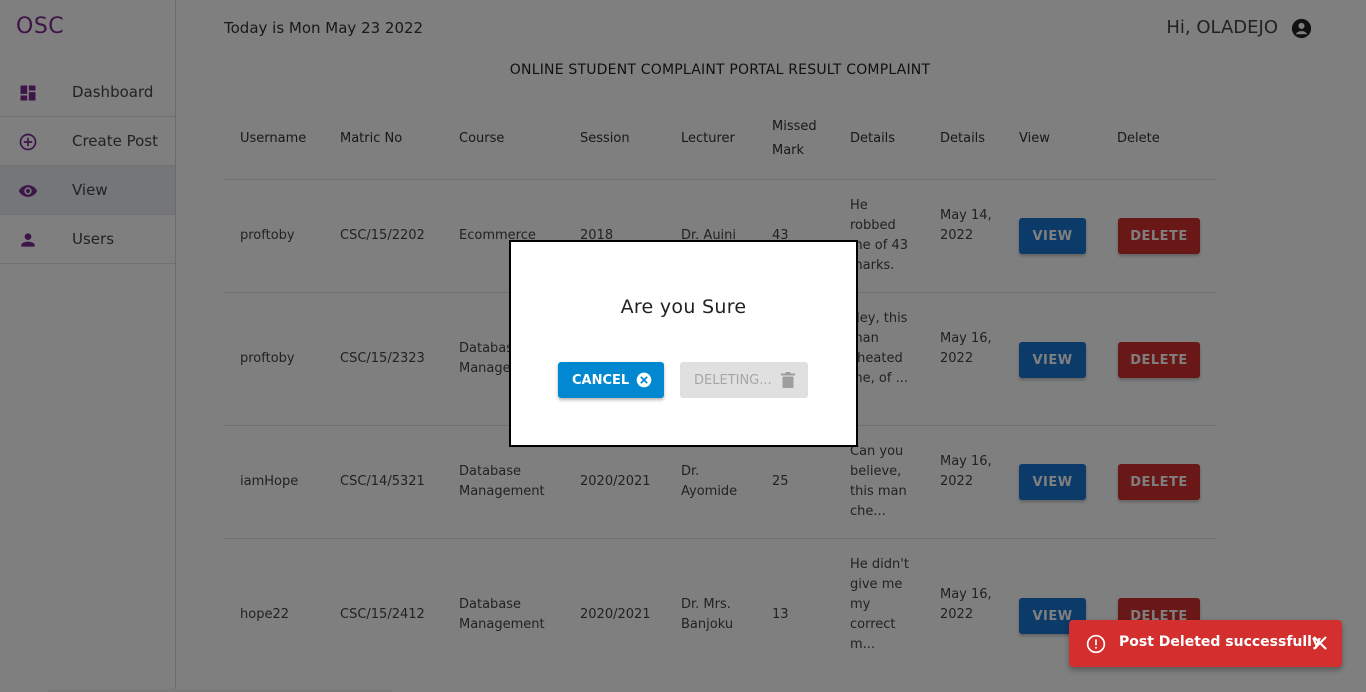  Describe the element at coordinates (788, 380) in the screenshot. I see `trash-icon` at that location.